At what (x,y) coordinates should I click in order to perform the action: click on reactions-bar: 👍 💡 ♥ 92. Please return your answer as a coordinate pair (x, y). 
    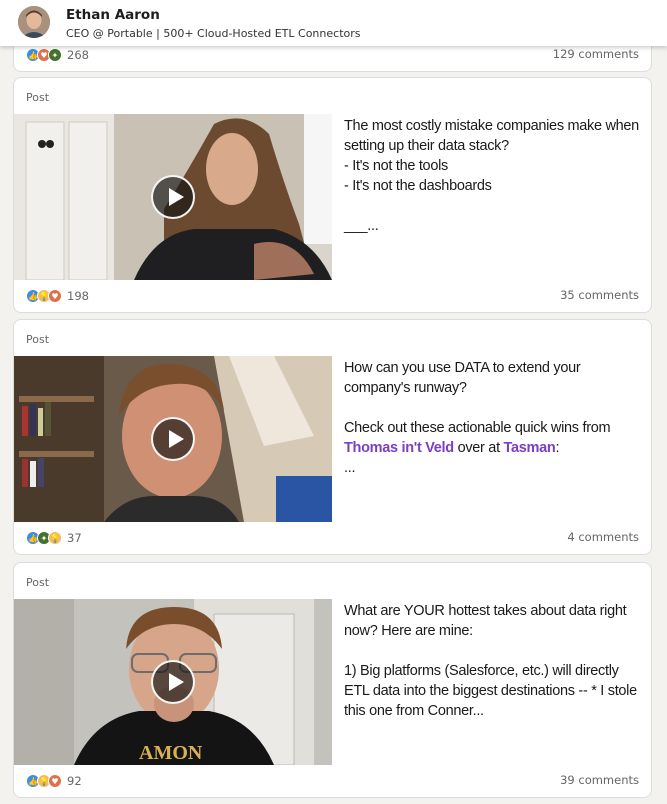
    Looking at the image, I should click on (54, 781).